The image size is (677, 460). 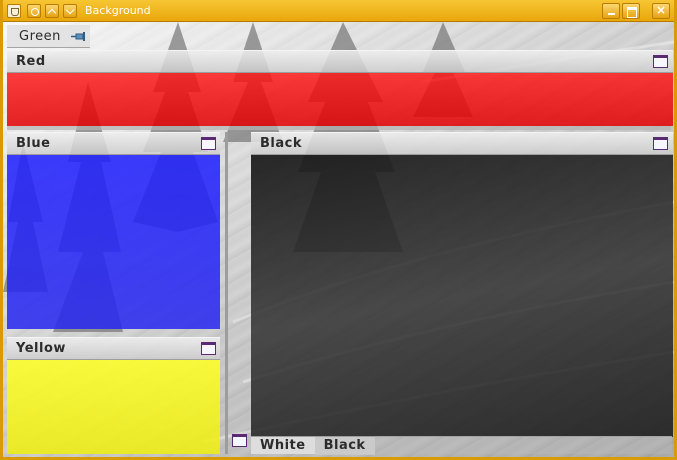 I want to click on panel-title: Yellow, so click(x=41, y=348).